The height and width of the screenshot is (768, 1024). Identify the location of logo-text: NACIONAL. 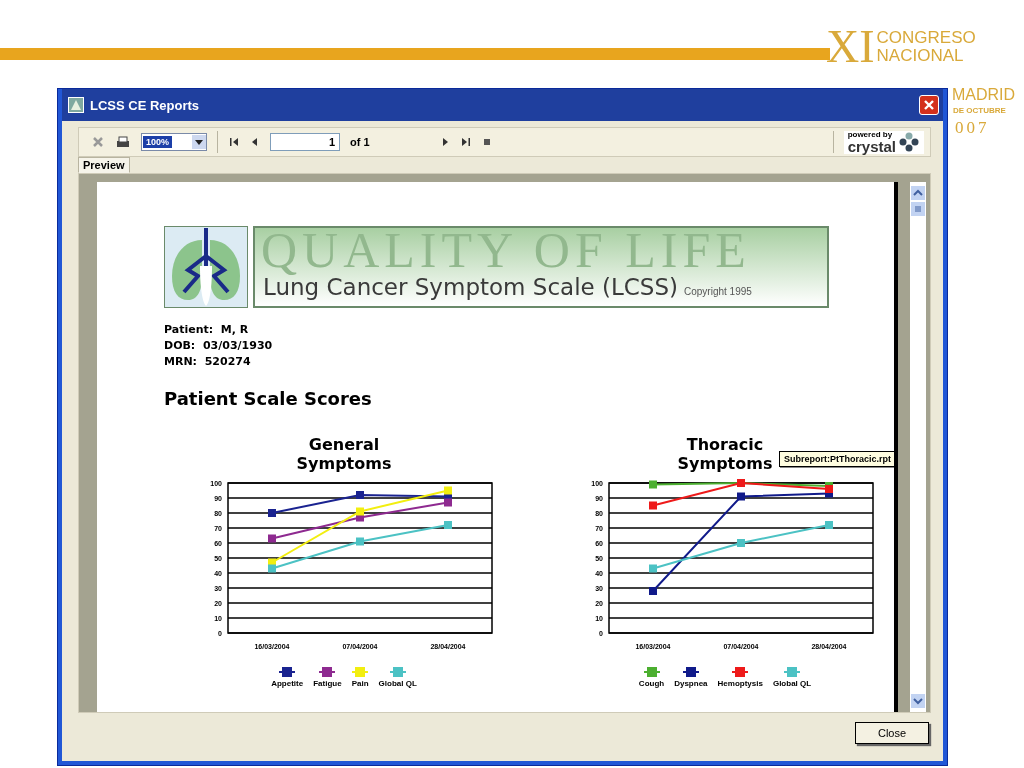
(920, 56).